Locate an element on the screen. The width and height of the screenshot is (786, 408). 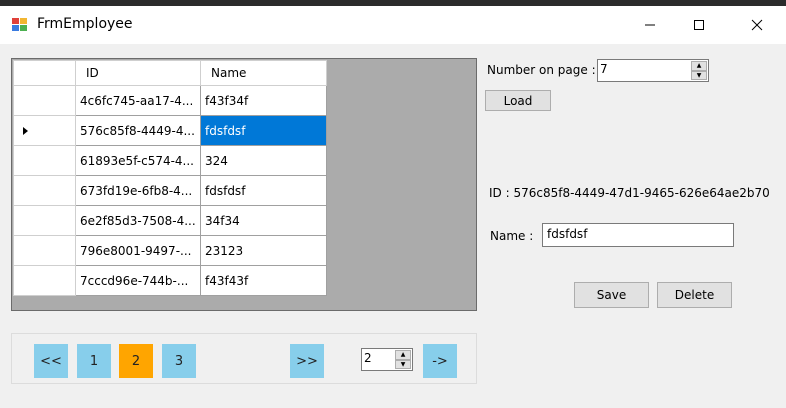
title-bar: FrmEmployee is located at coordinates (393, 25).